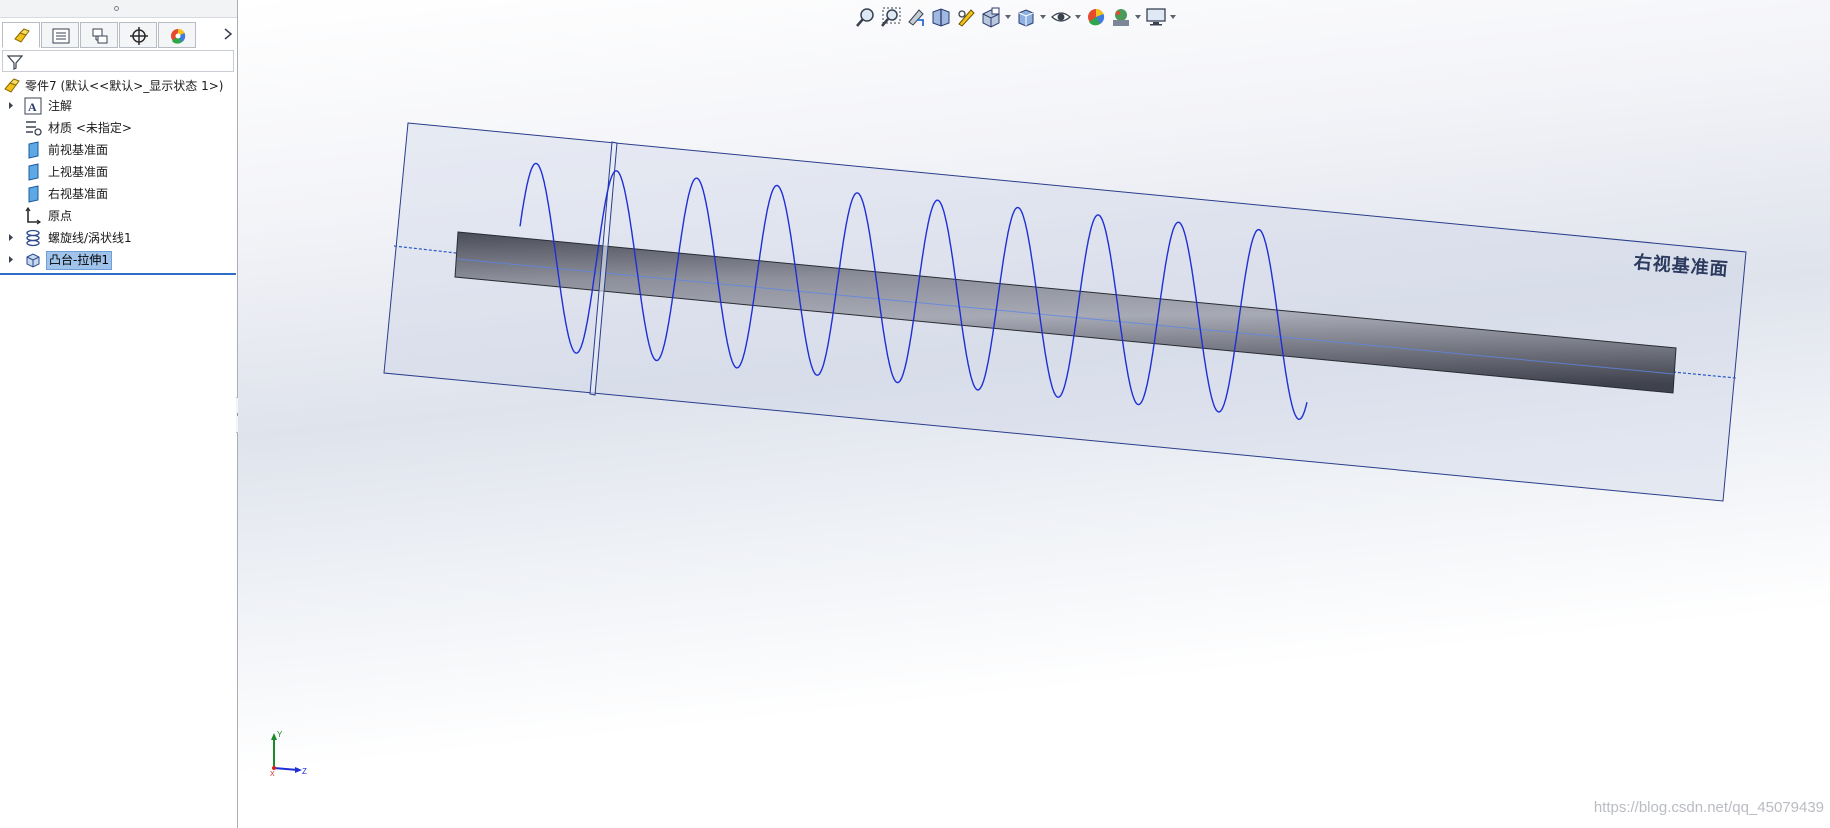 This screenshot has width=1830, height=828. I want to click on panel-grip, so click(118, 9).